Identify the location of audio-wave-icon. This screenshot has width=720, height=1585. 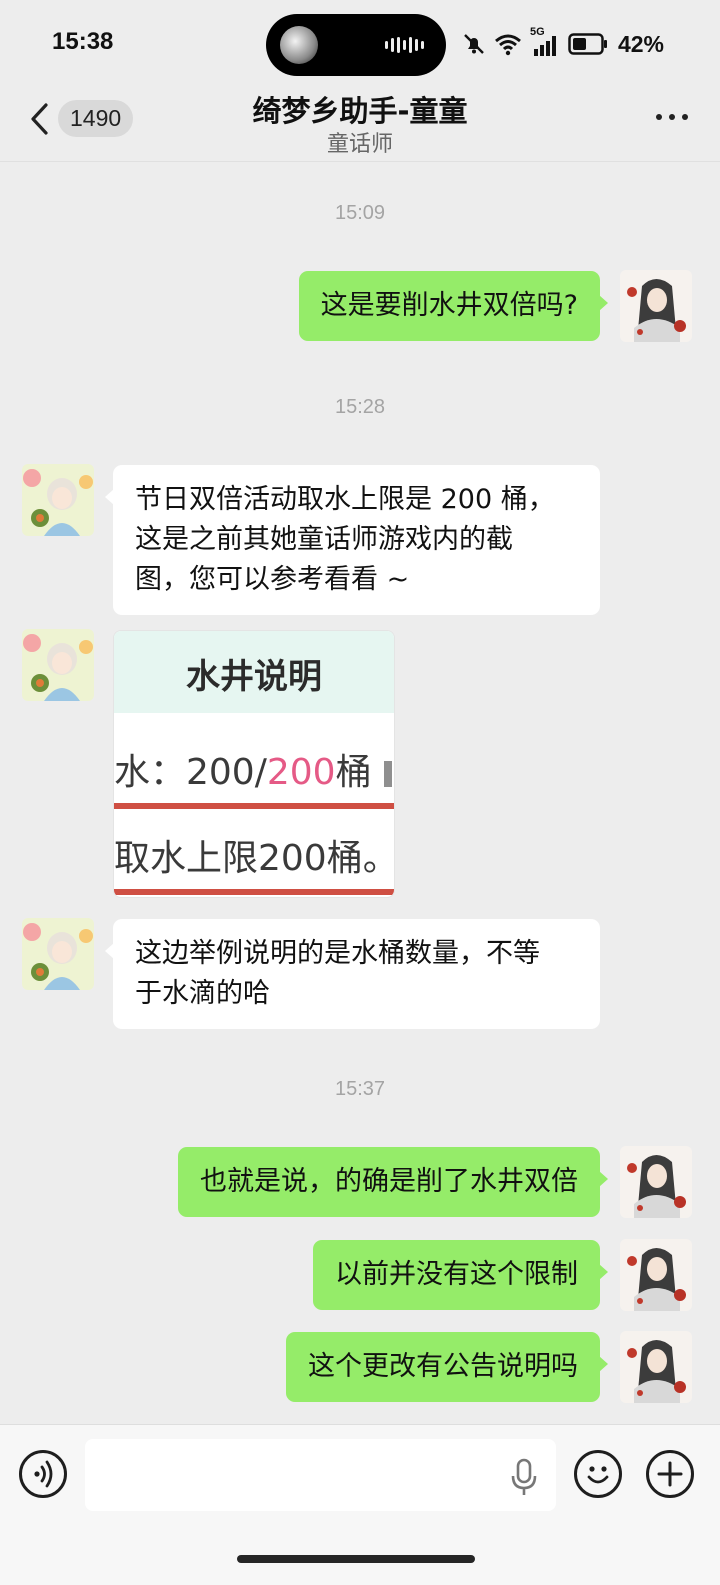
(404, 45).